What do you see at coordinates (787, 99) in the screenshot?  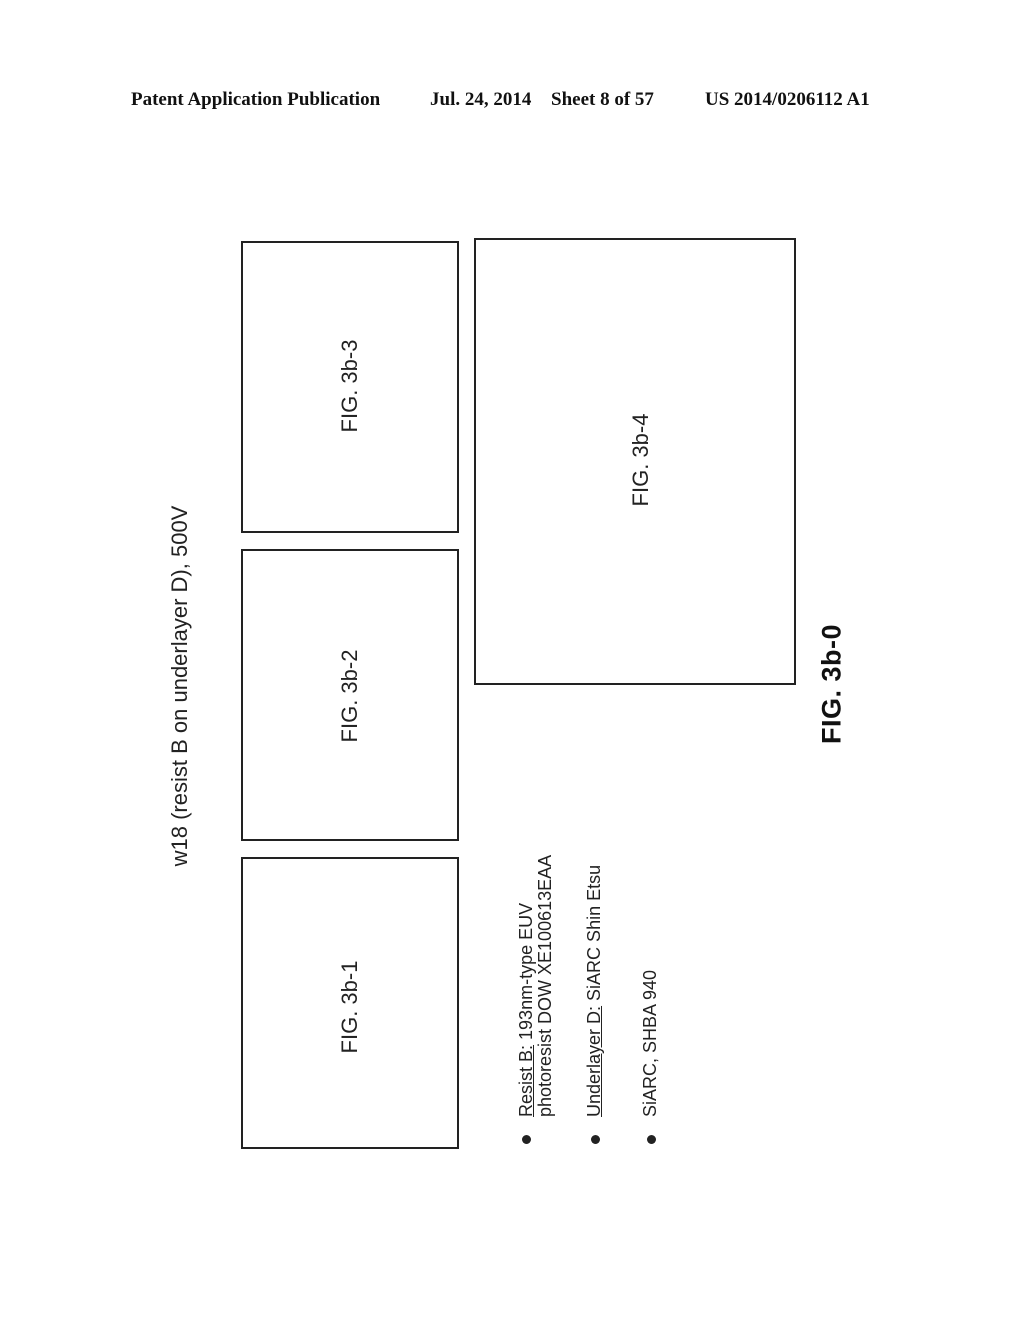 I see `patent-number: US 2014/0206112 A1` at bounding box center [787, 99].